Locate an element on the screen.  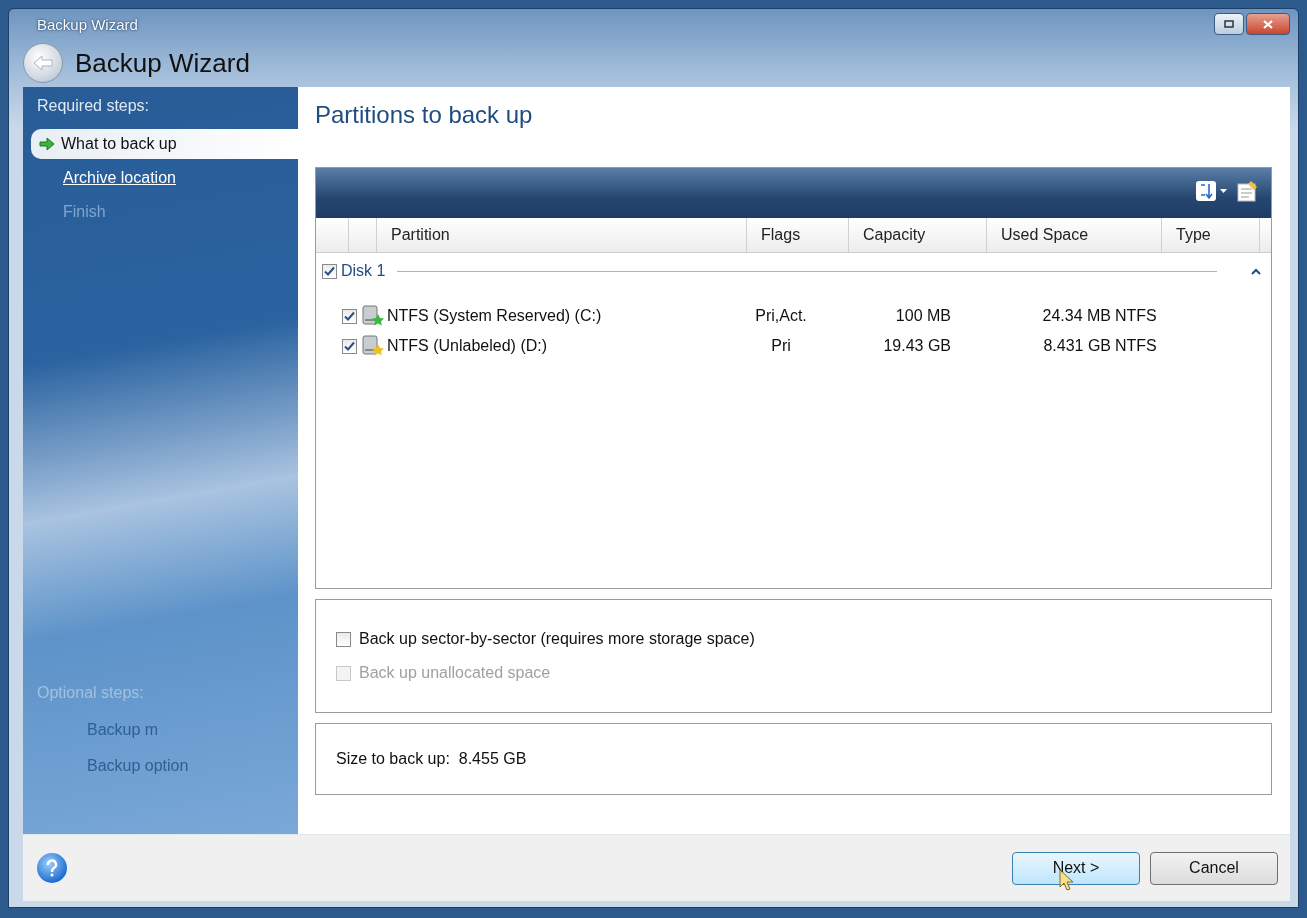
disk-label: Disk 1 is located at coordinates (363, 271).